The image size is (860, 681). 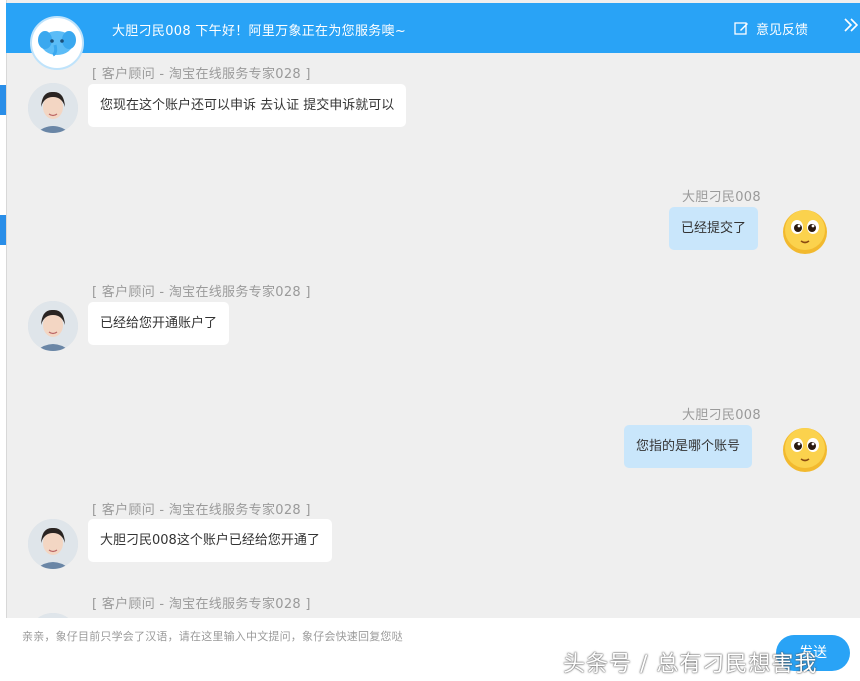 I want to click on elephant-logo-icon, so click(x=57, y=43).